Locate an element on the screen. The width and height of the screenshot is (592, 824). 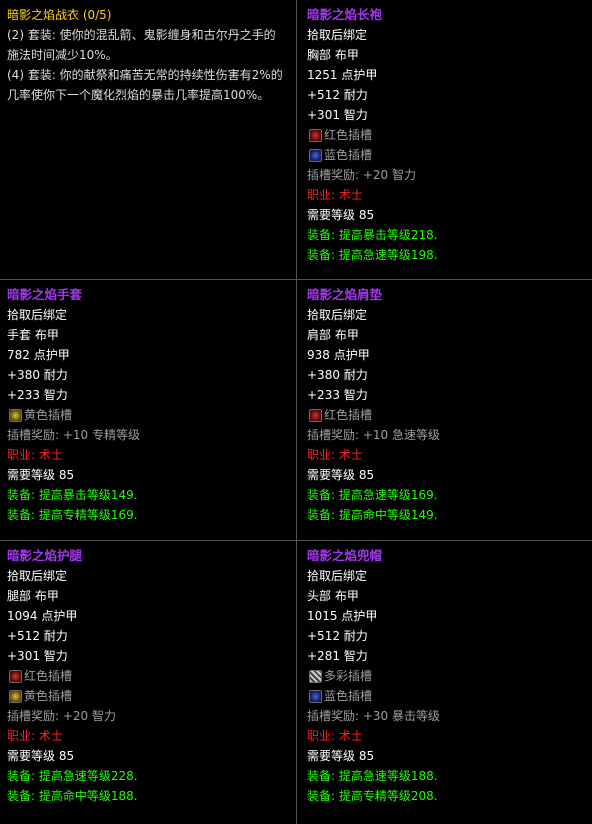
item-slot: 胸部 布甲 is located at coordinates (333, 55).